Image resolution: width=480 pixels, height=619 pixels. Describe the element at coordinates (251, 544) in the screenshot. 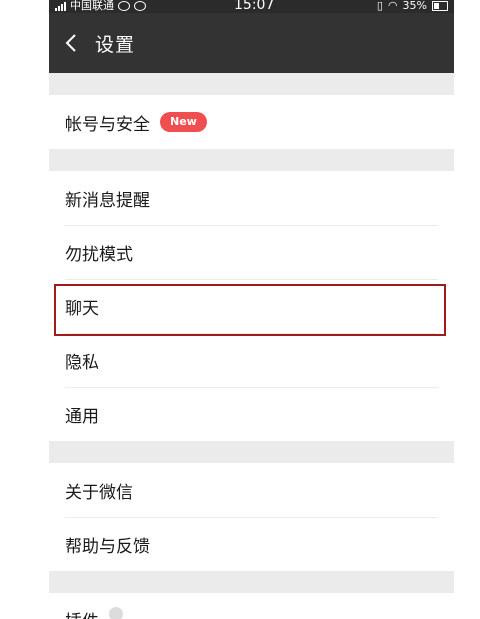

I see `settings-item-help-feedback: 帮助与反馈` at that location.